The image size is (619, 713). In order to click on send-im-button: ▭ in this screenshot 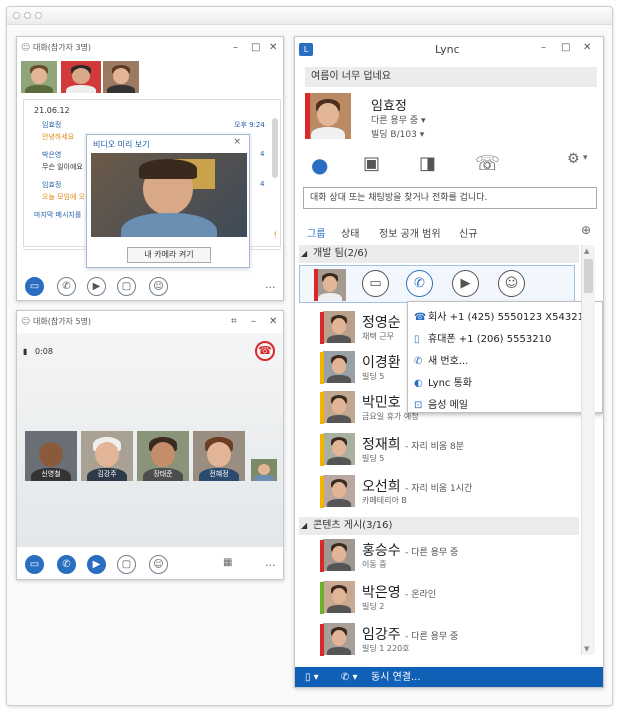, I will do `click(375, 283)`.